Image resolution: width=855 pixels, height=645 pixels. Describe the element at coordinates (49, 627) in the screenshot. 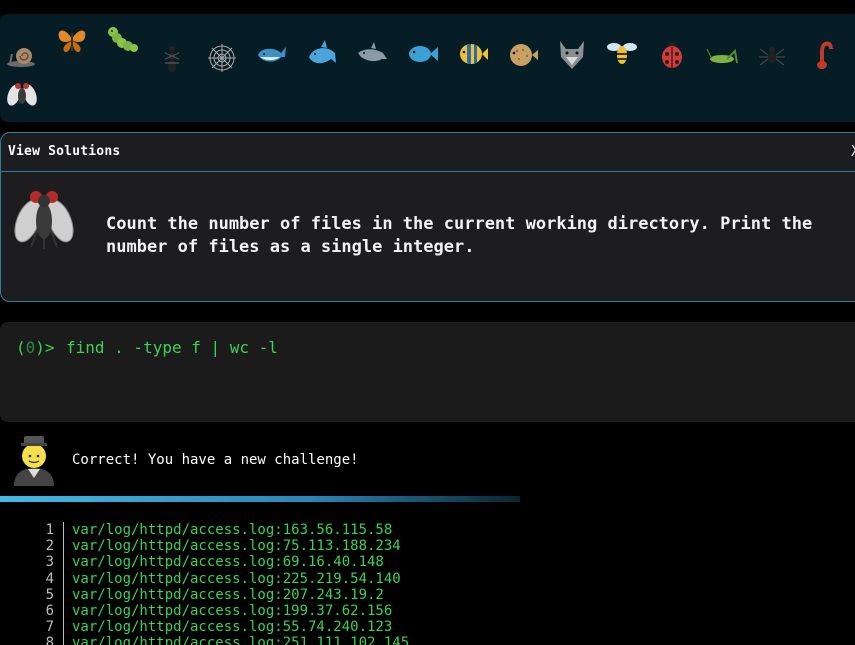

I see `line-number: 7` at that location.